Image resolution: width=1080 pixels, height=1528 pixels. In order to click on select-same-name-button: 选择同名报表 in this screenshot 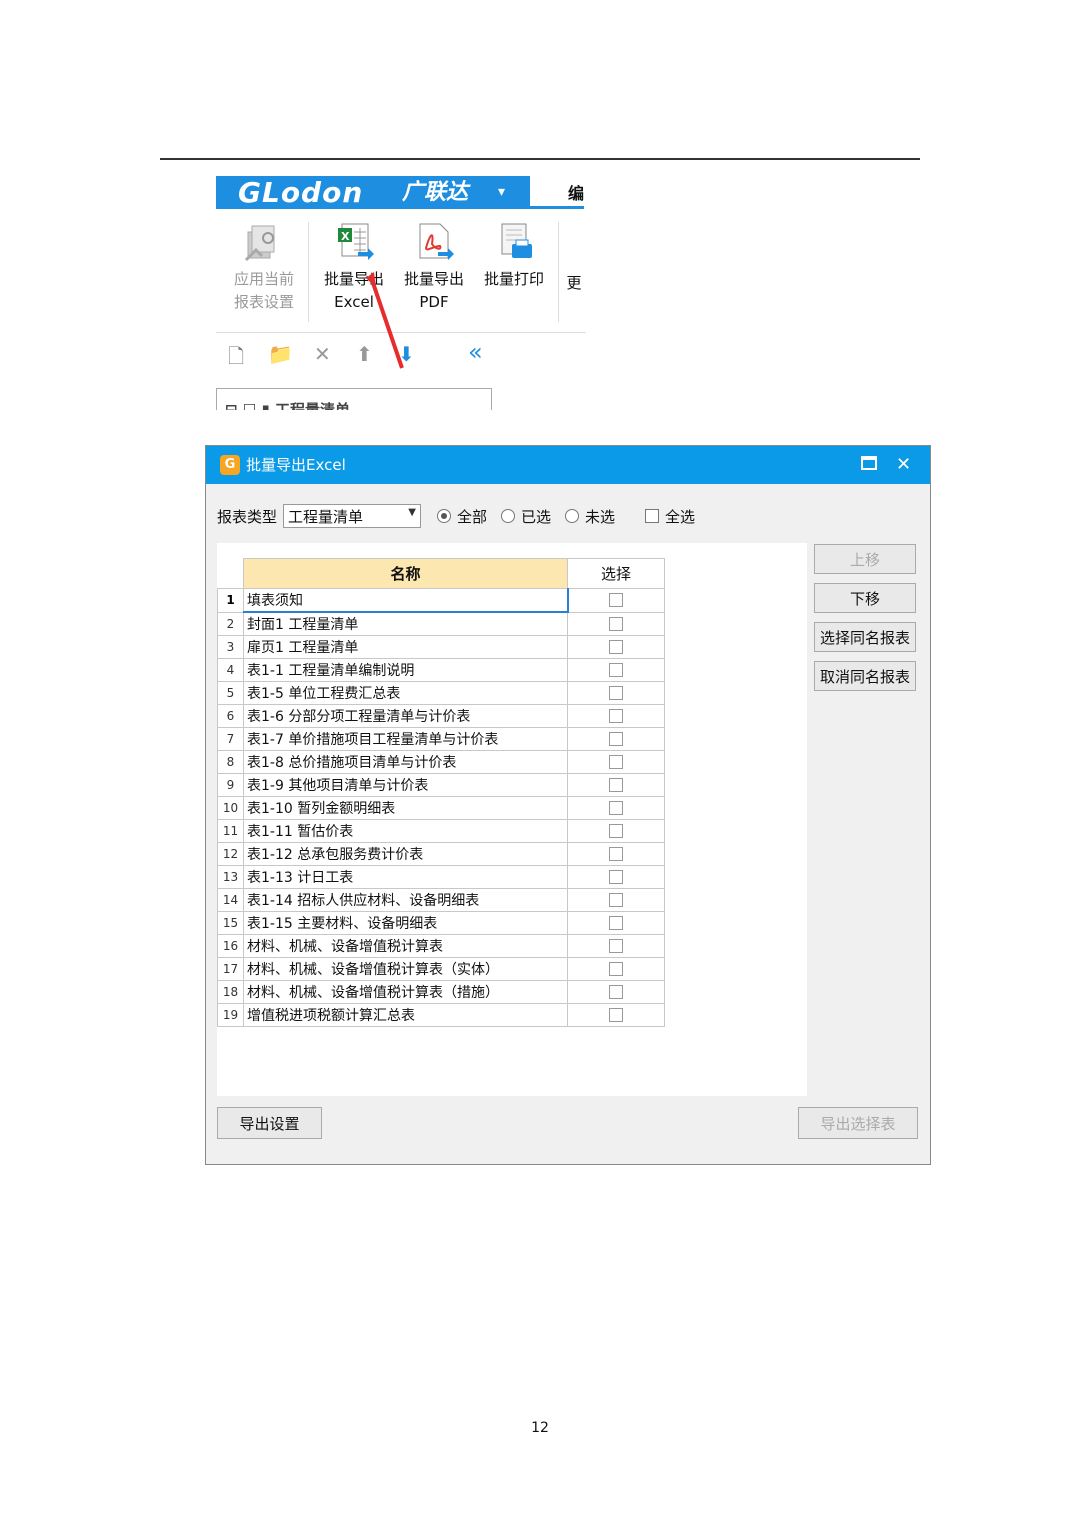, I will do `click(865, 637)`.